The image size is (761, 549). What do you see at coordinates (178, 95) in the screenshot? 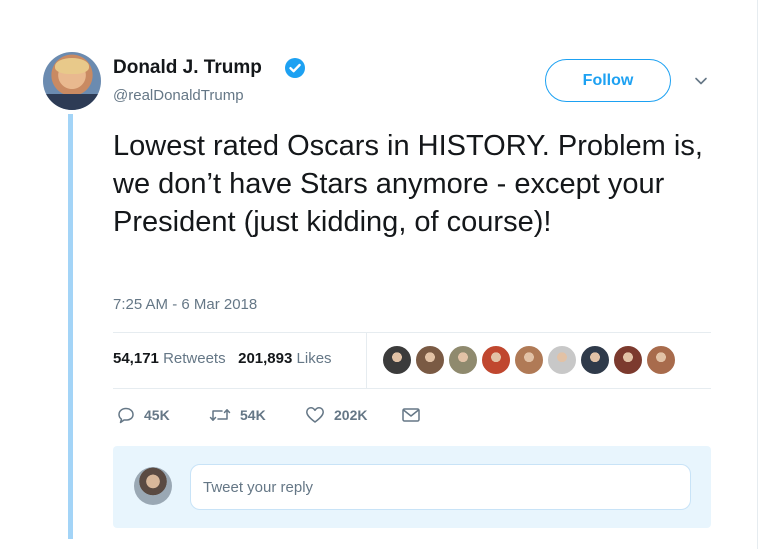
I see `author-handle: @realDonaldTrump` at bounding box center [178, 95].